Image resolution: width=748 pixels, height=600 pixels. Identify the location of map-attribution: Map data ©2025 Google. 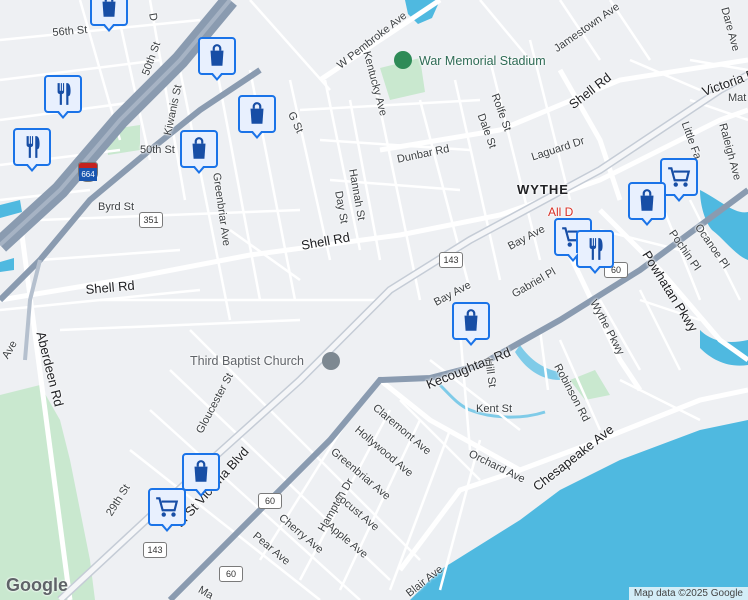
(688, 593).